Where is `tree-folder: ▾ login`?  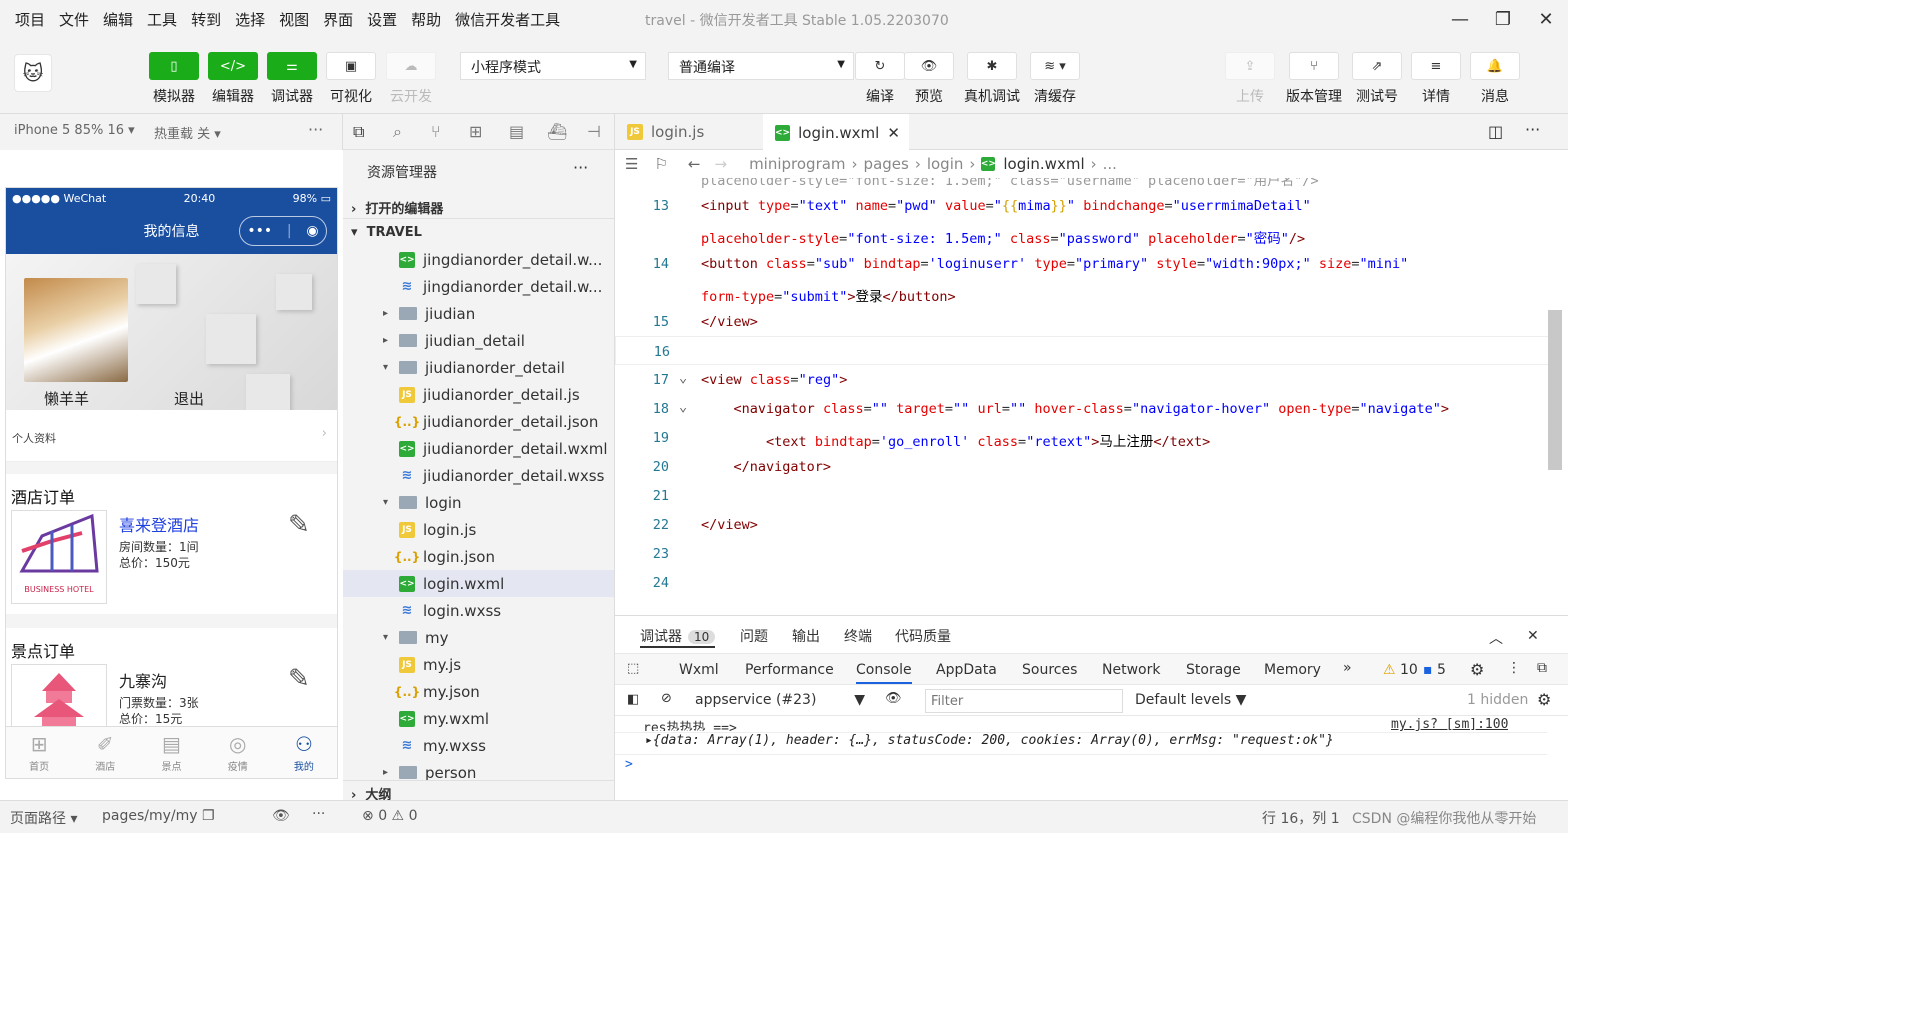
tree-folder: ▾ login is located at coordinates (478, 502).